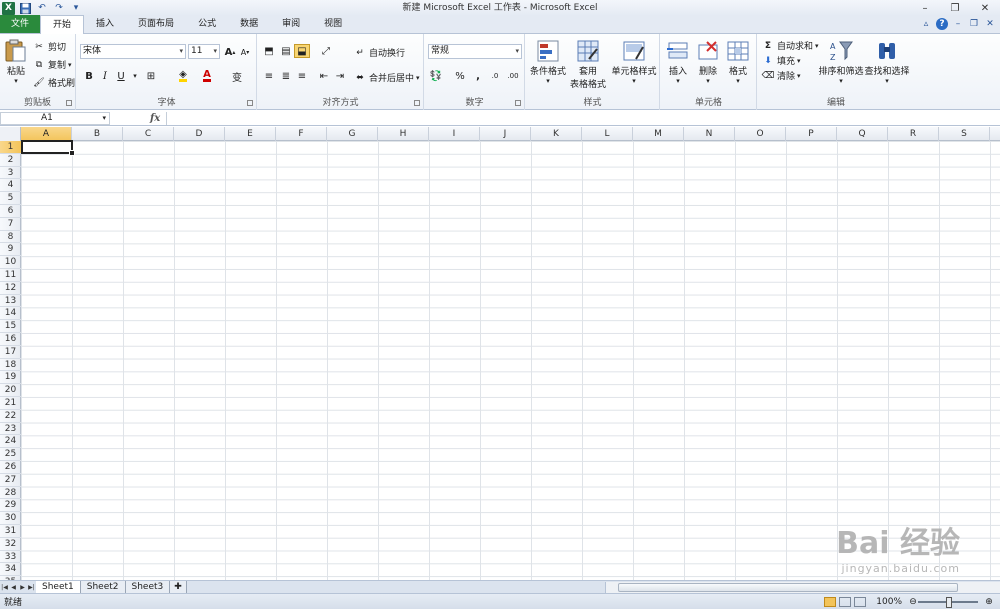  What do you see at coordinates (862, 134) in the screenshot?
I see `column-header: Q` at bounding box center [862, 134].